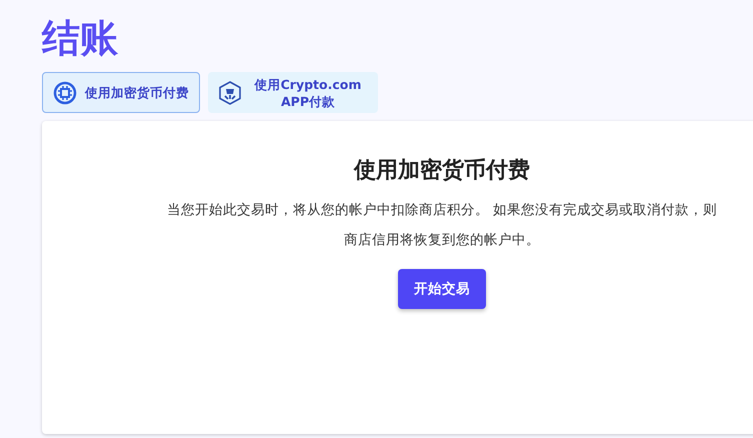 The height and width of the screenshot is (438, 753). Describe the element at coordinates (293, 92) in the screenshot. I see `payment-tab: 使用Crypto.com APP付款` at that location.